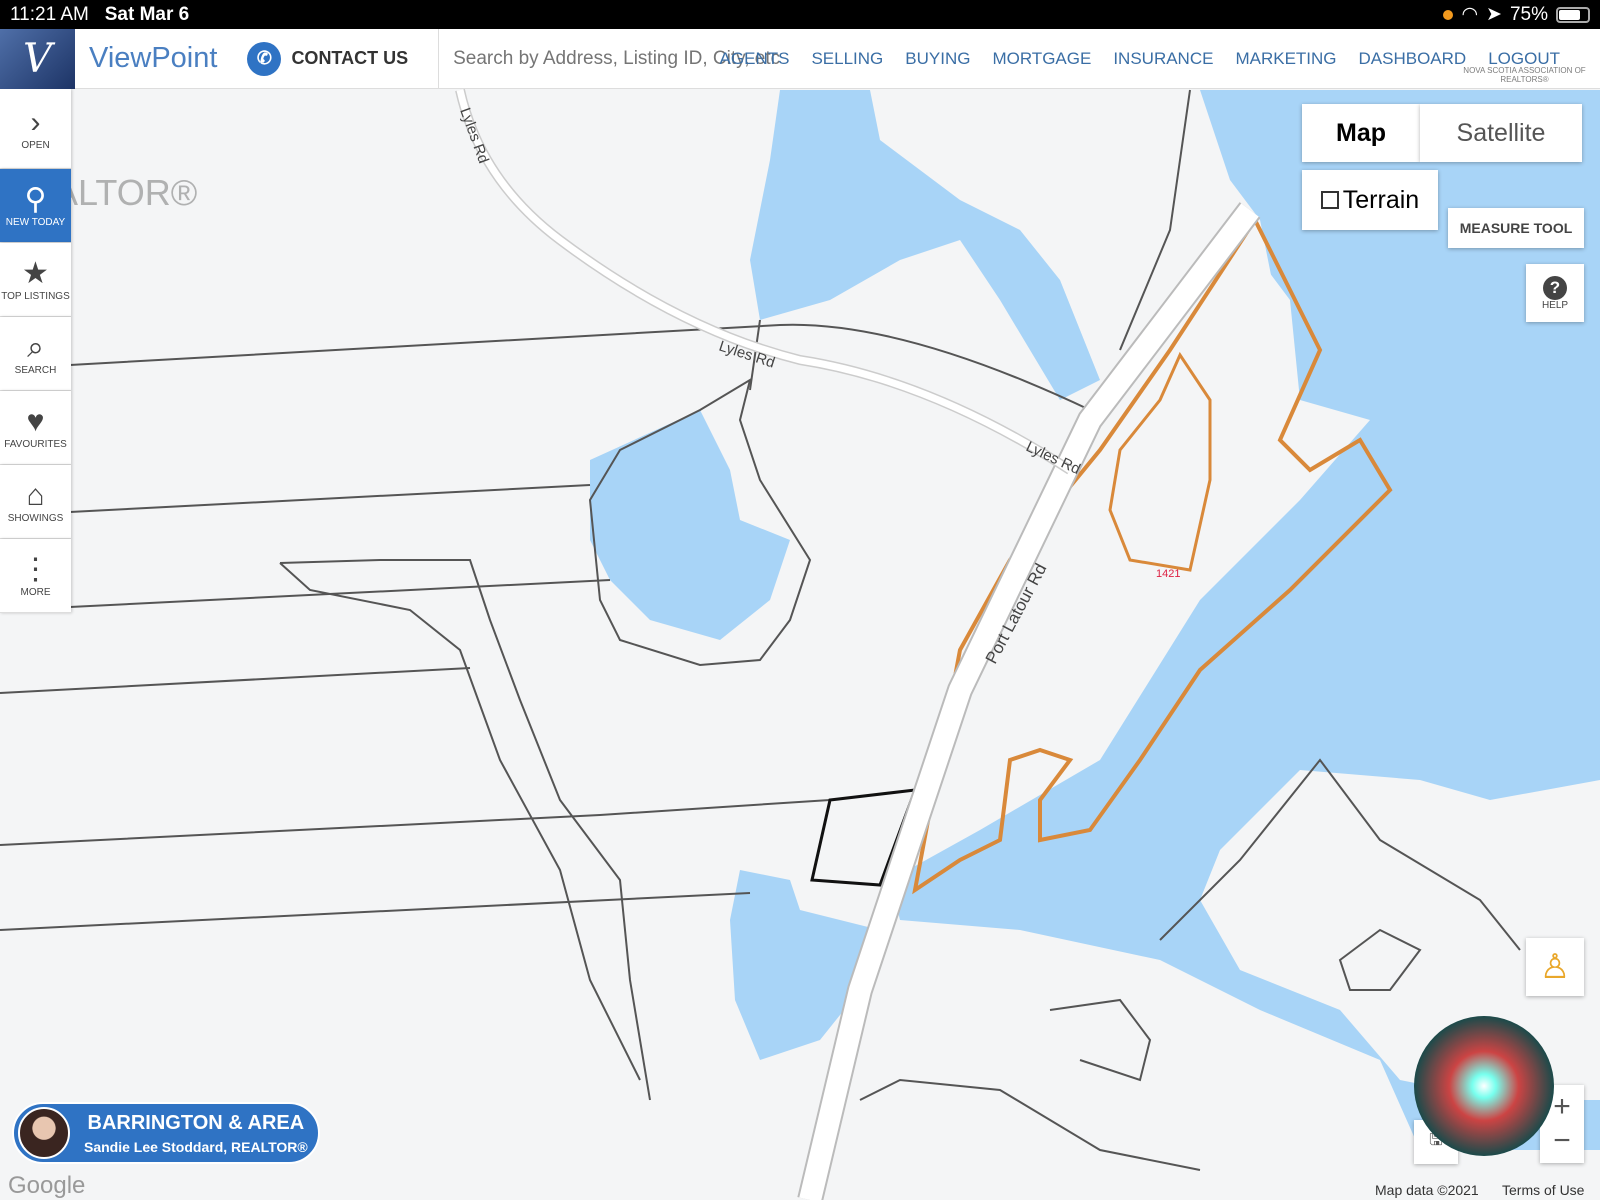 The width and height of the screenshot is (1600, 1200). I want to click on zoom-in-button: +, so click(1562, 1107).